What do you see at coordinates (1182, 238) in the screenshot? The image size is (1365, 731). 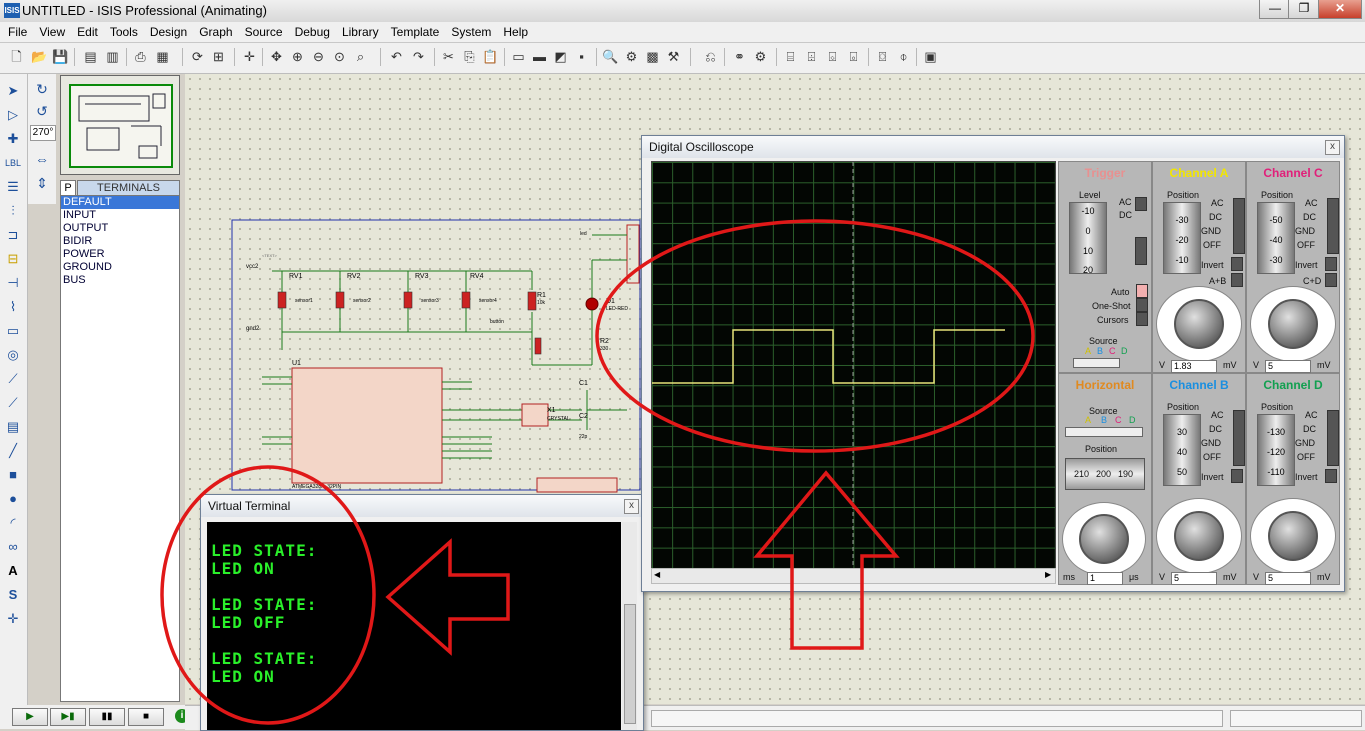 I see `channel-a-position-slider: -30 -20 -10` at bounding box center [1182, 238].